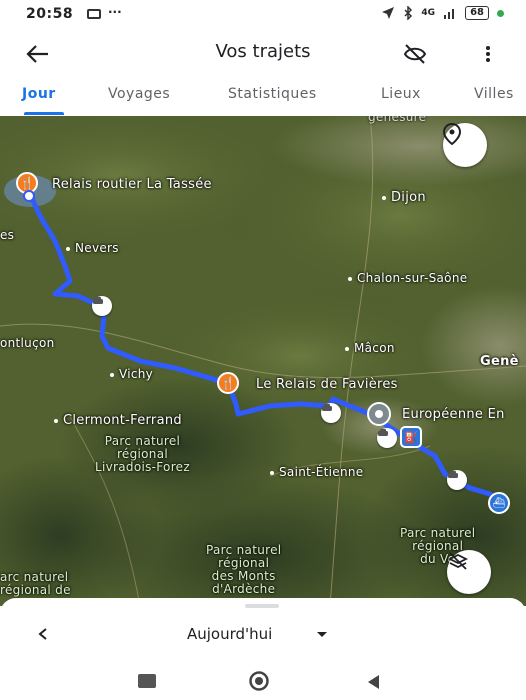  Describe the element at coordinates (92, 248) in the screenshot. I see `map-label-nevers: Nevers` at that location.